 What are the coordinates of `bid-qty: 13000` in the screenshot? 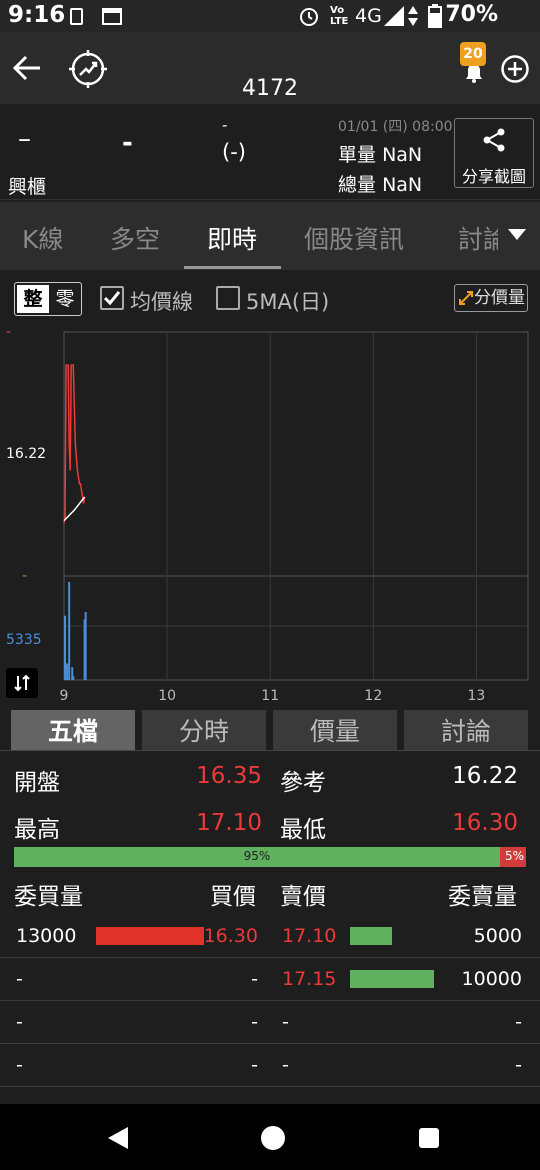 It's located at (46, 936).